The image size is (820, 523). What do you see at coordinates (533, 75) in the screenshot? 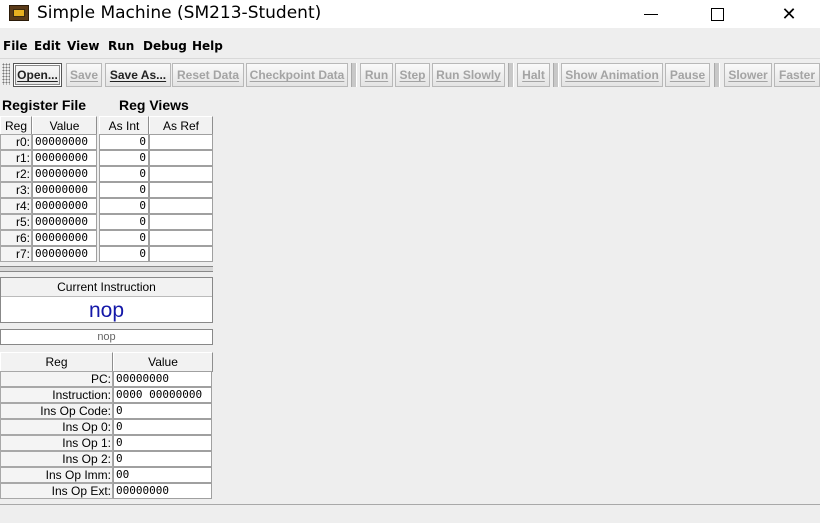
I see `halt-button: Halt` at bounding box center [533, 75].